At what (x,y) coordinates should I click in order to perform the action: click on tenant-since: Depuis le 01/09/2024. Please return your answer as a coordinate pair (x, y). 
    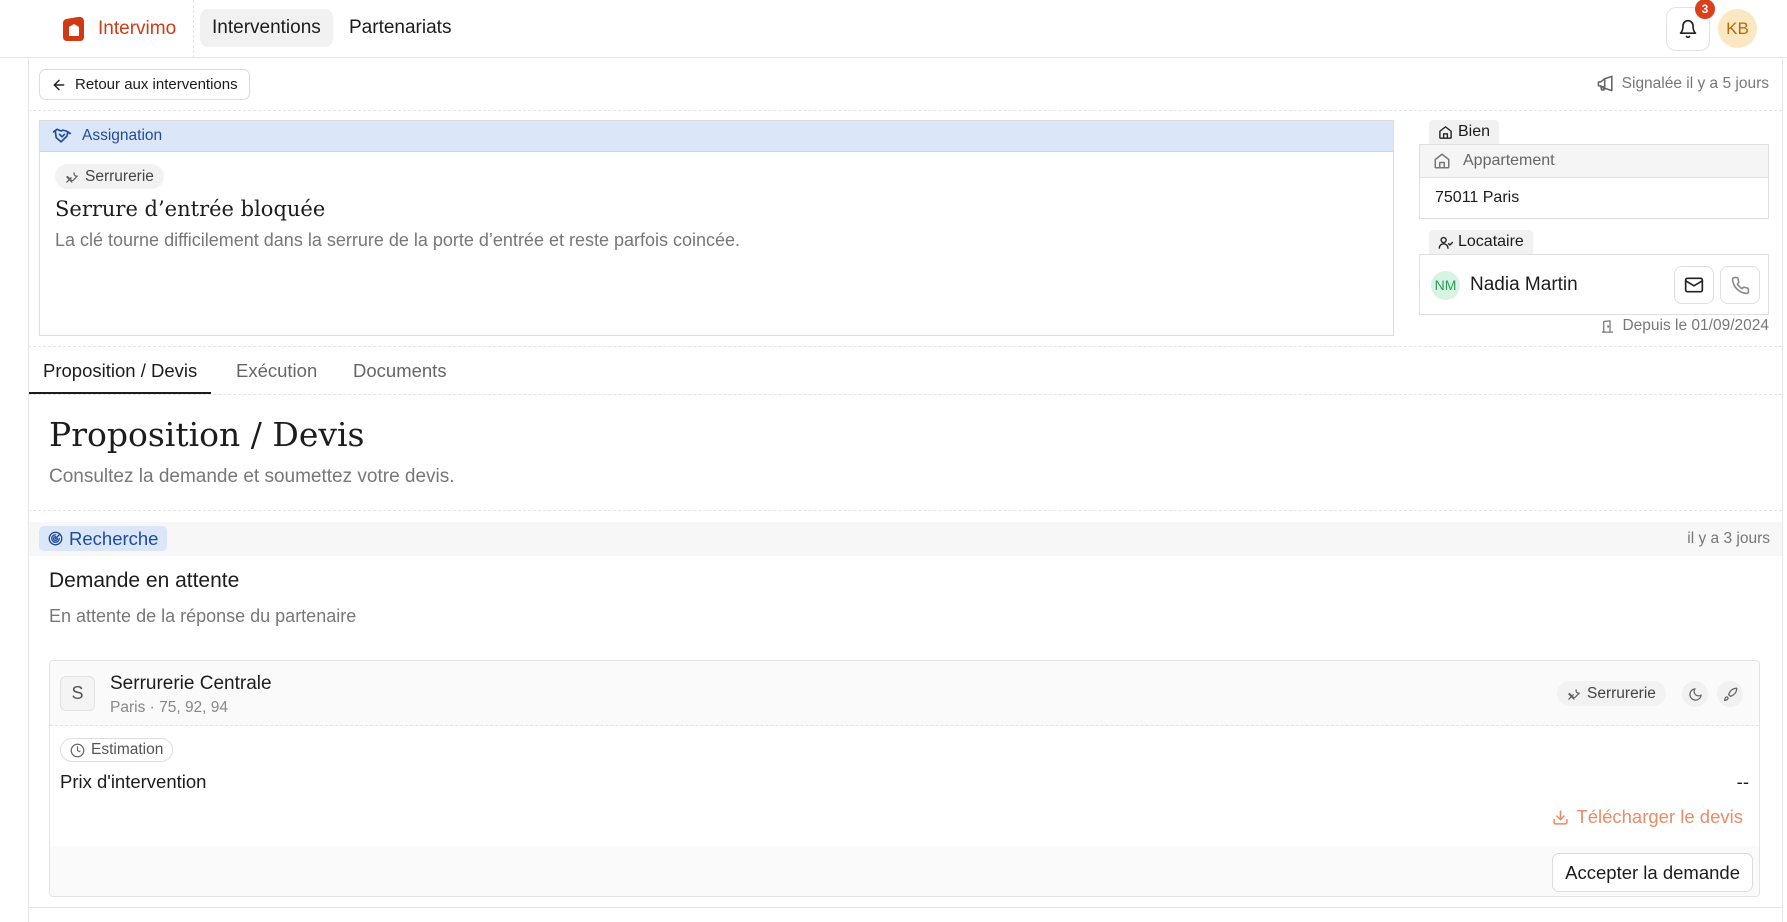
    Looking at the image, I should click on (1684, 326).